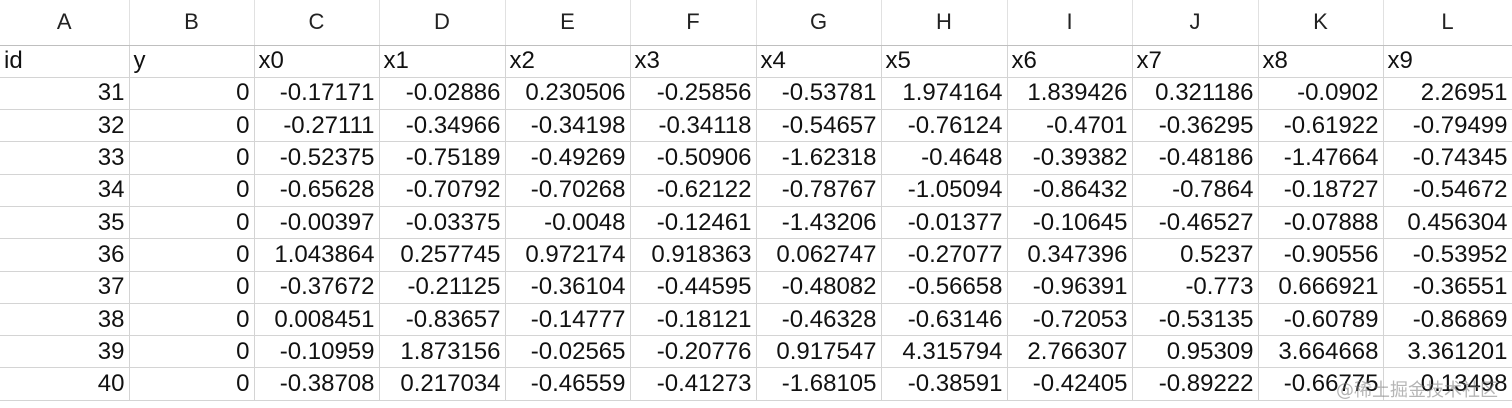 This screenshot has height=408, width=1512. I want to click on cell: -0.34118, so click(693, 126).